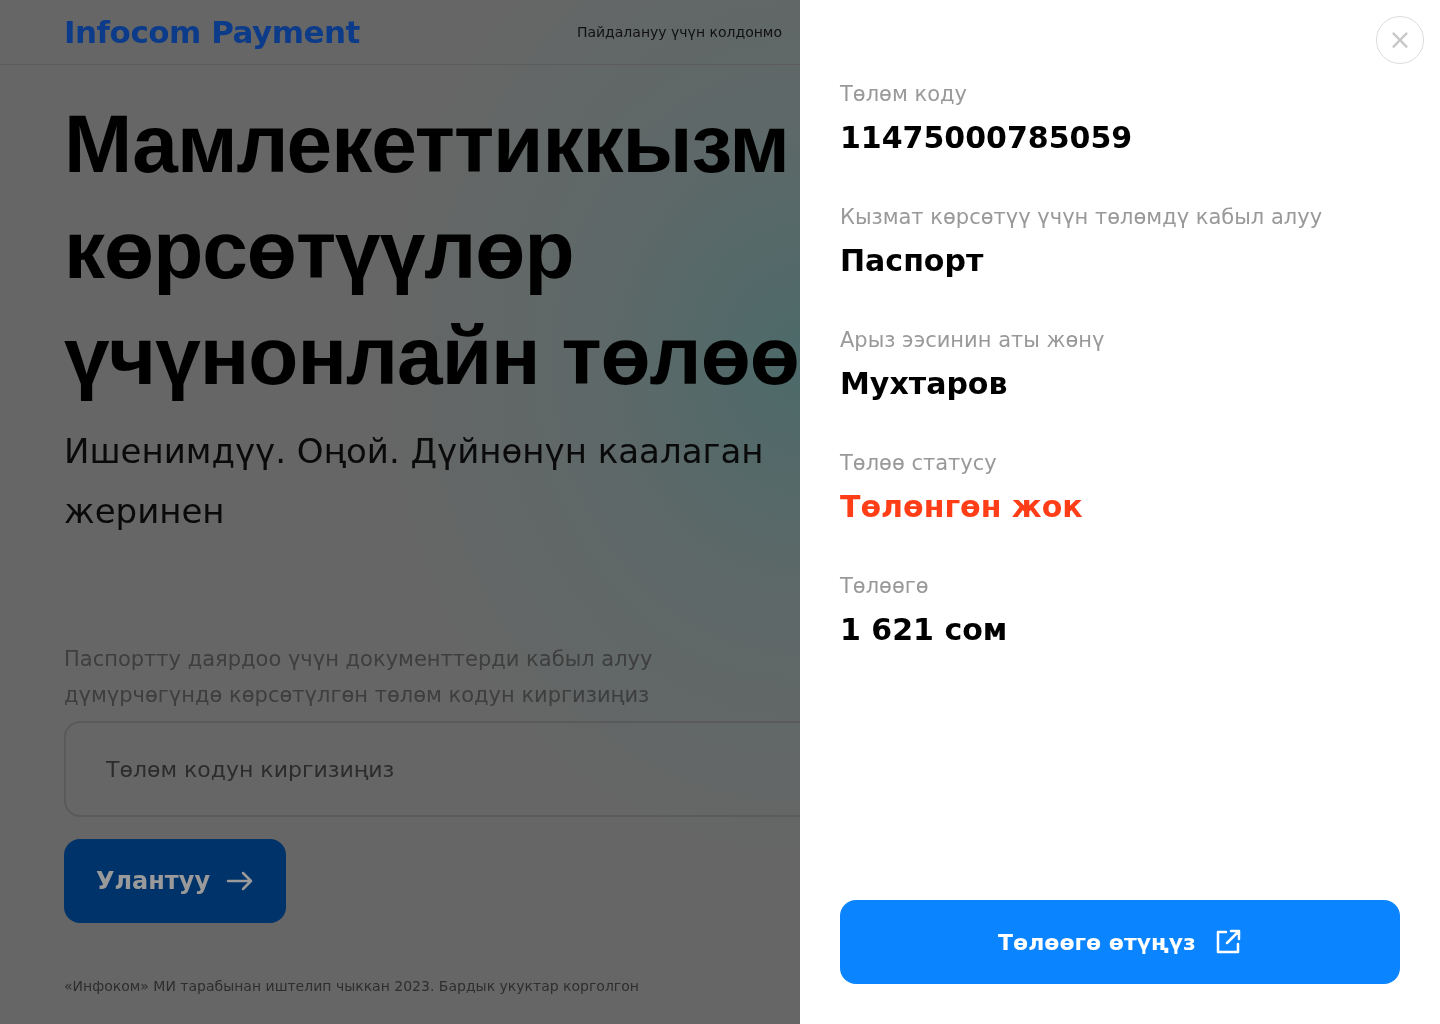 This screenshot has width=1440, height=1024. What do you see at coordinates (1120, 942) in the screenshot?
I see `pay-button: Төлөөгө өтүңүз` at bounding box center [1120, 942].